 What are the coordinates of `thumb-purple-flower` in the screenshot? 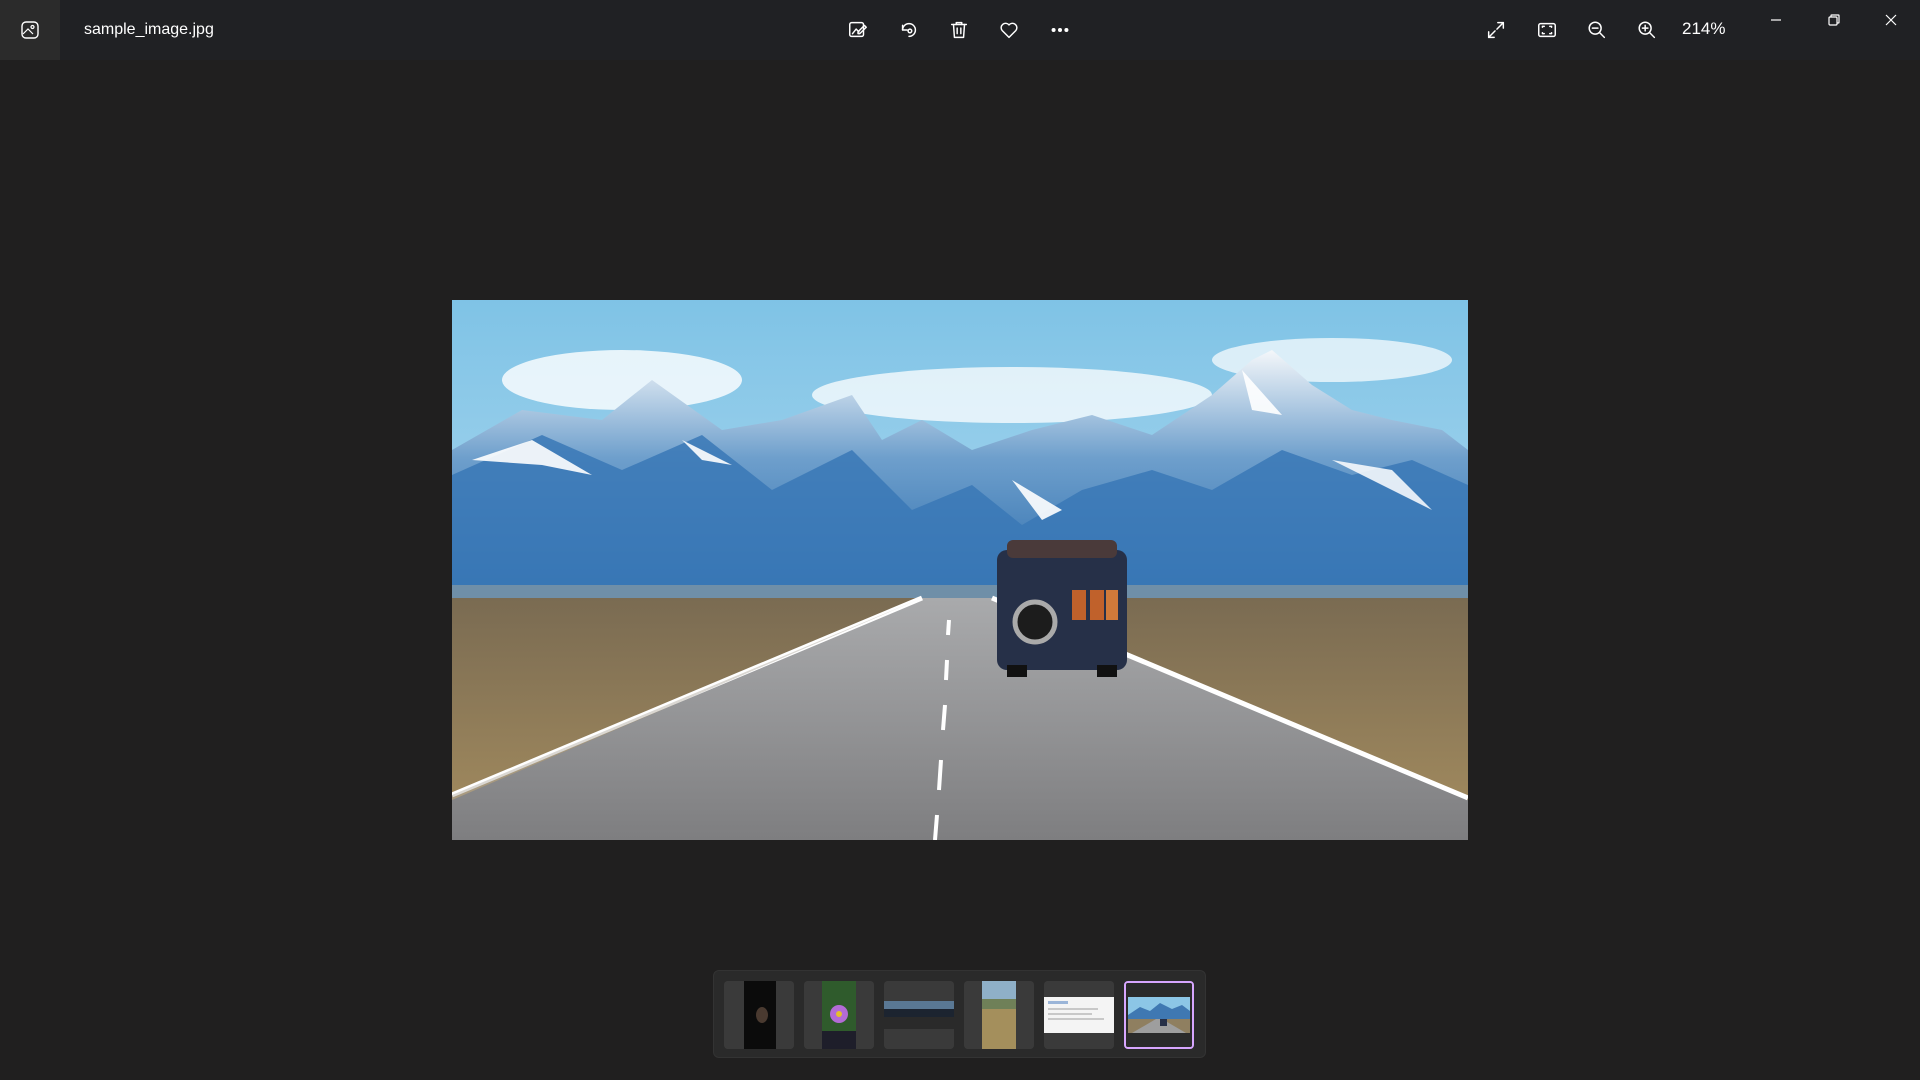 It's located at (839, 1015).